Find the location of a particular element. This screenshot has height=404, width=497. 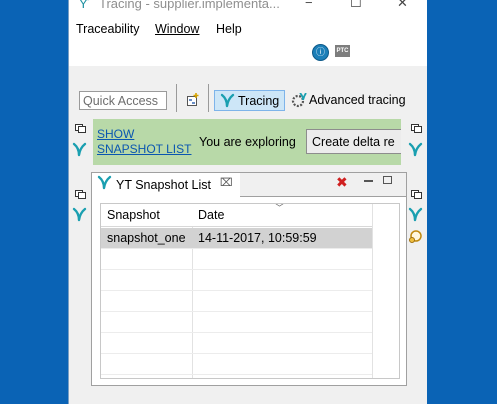

title-bar: Ƴ Tracing - supplier.implementa... − ☐ ✕ is located at coordinates (248, 7).